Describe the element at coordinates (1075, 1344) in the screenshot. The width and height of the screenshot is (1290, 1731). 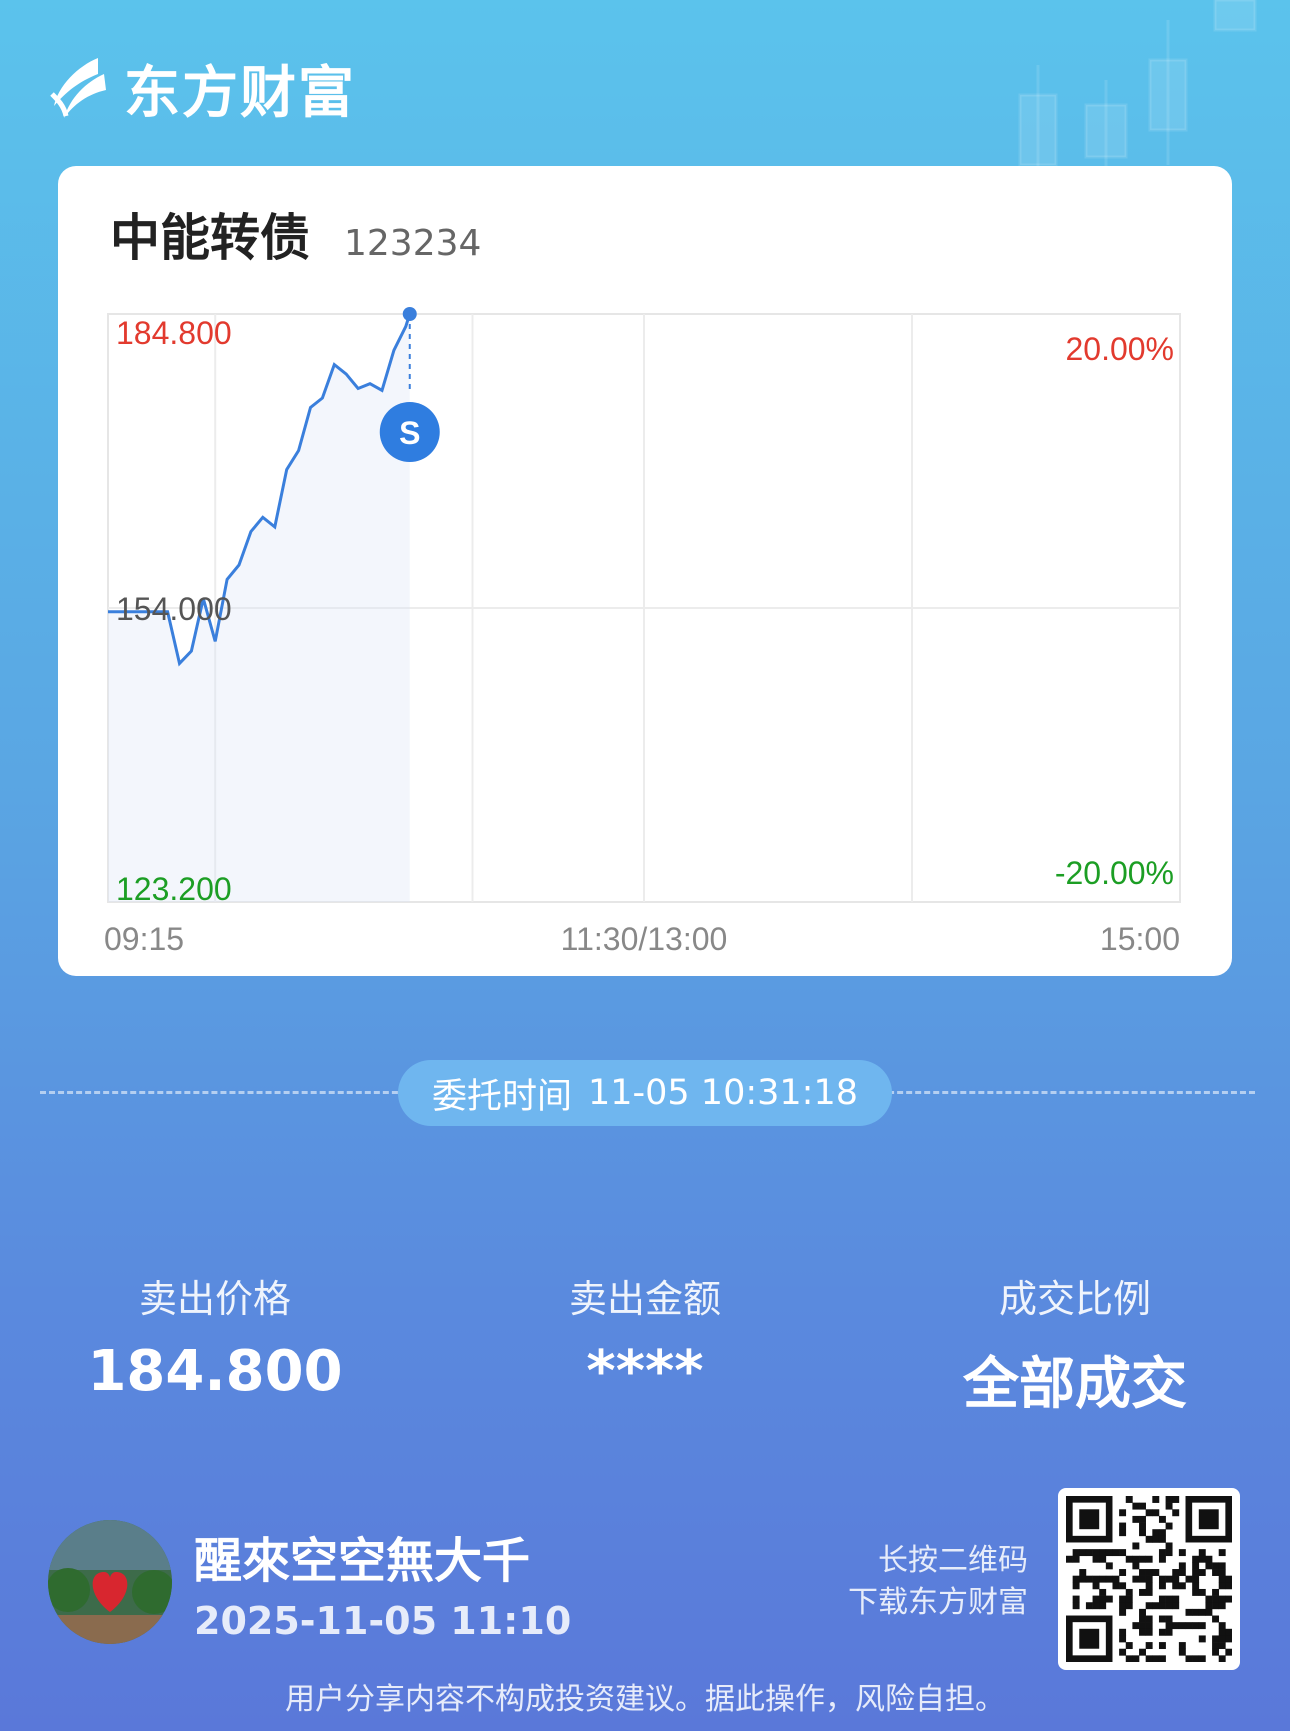
I see `stat-fill-ratio: 成交比例 全部成交` at that location.